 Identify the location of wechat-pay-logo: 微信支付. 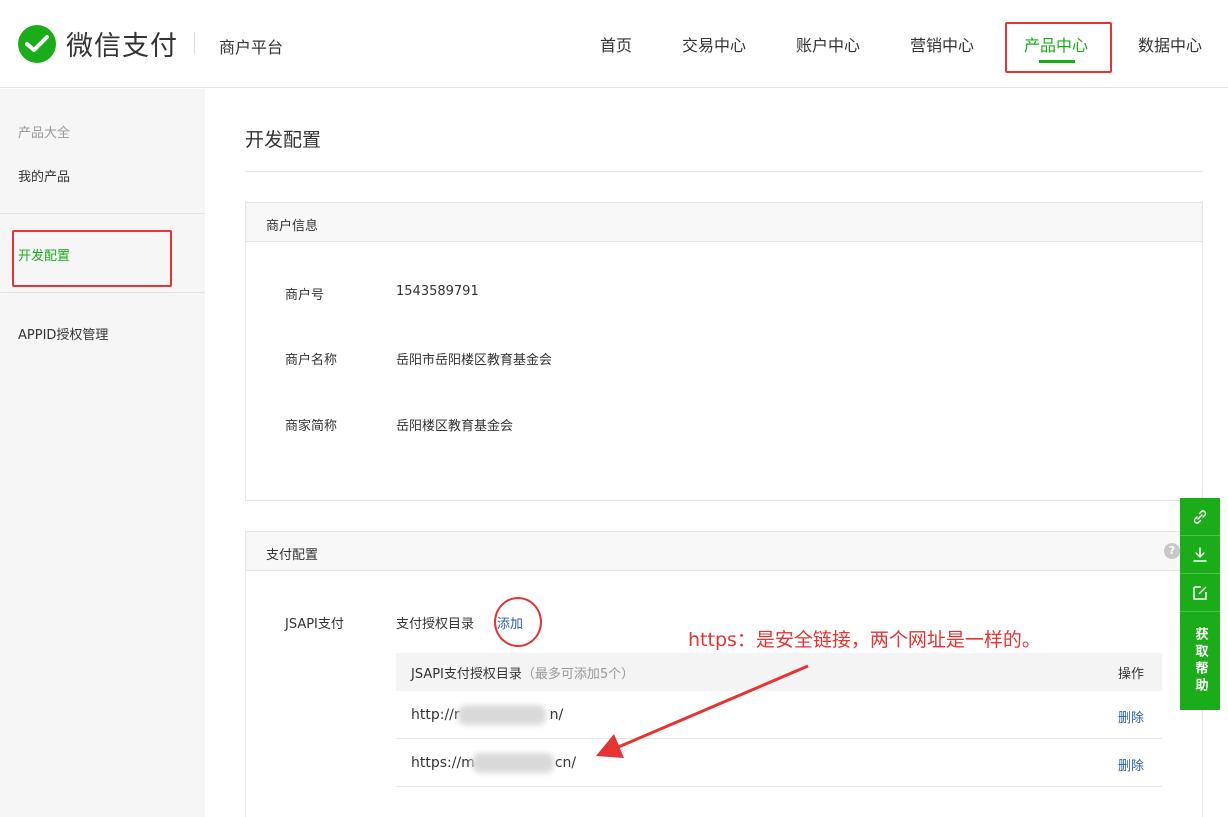
(98, 43).